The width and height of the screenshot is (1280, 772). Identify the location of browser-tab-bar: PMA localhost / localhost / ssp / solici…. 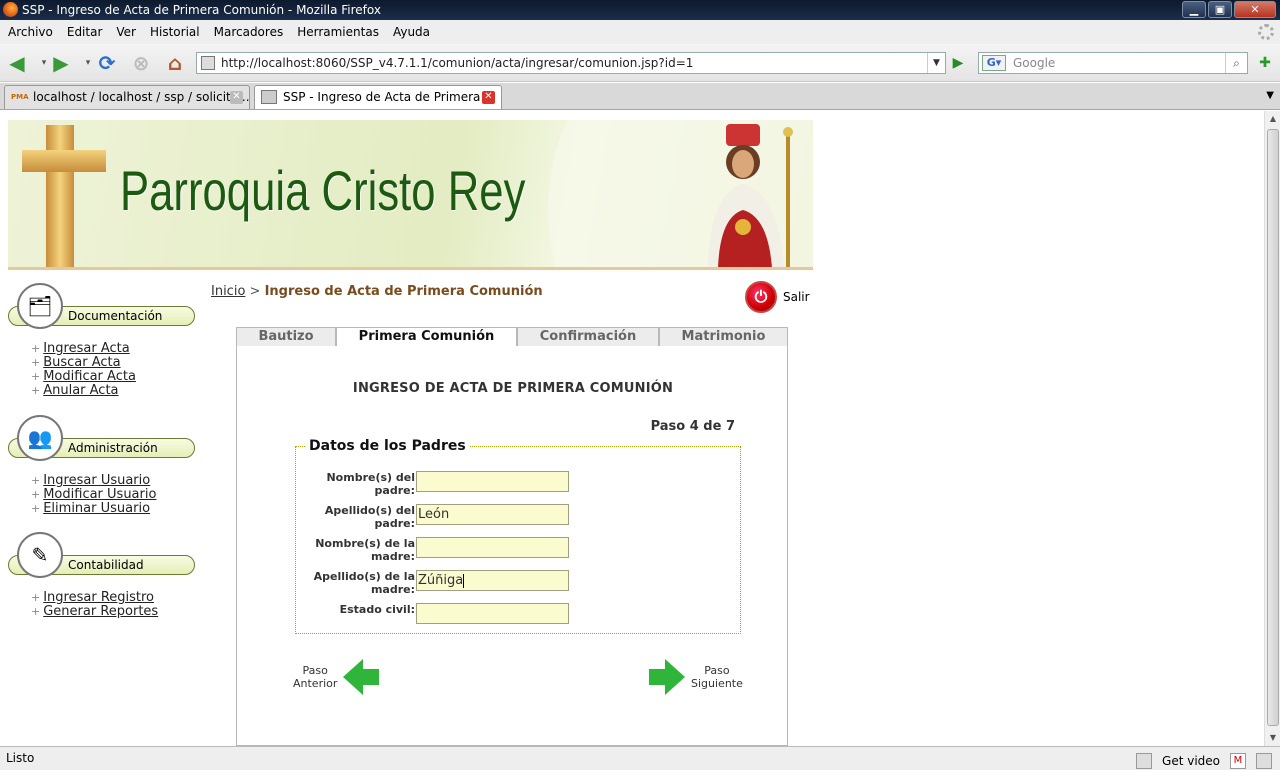
(640, 96).